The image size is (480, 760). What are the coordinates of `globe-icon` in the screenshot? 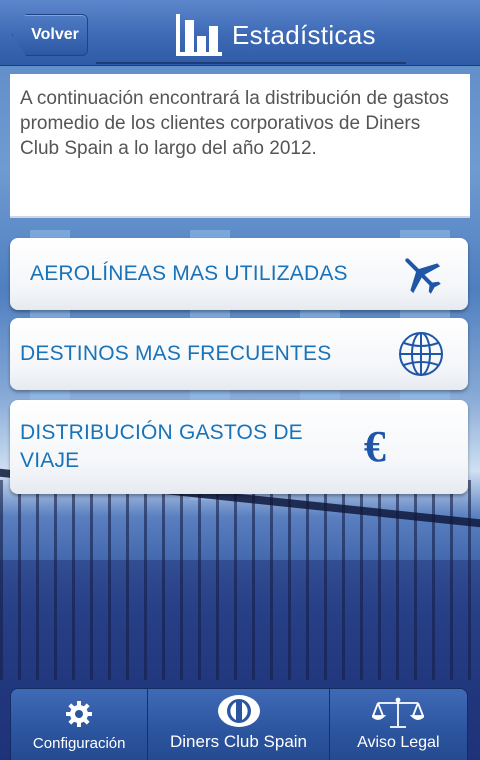 It's located at (421, 354).